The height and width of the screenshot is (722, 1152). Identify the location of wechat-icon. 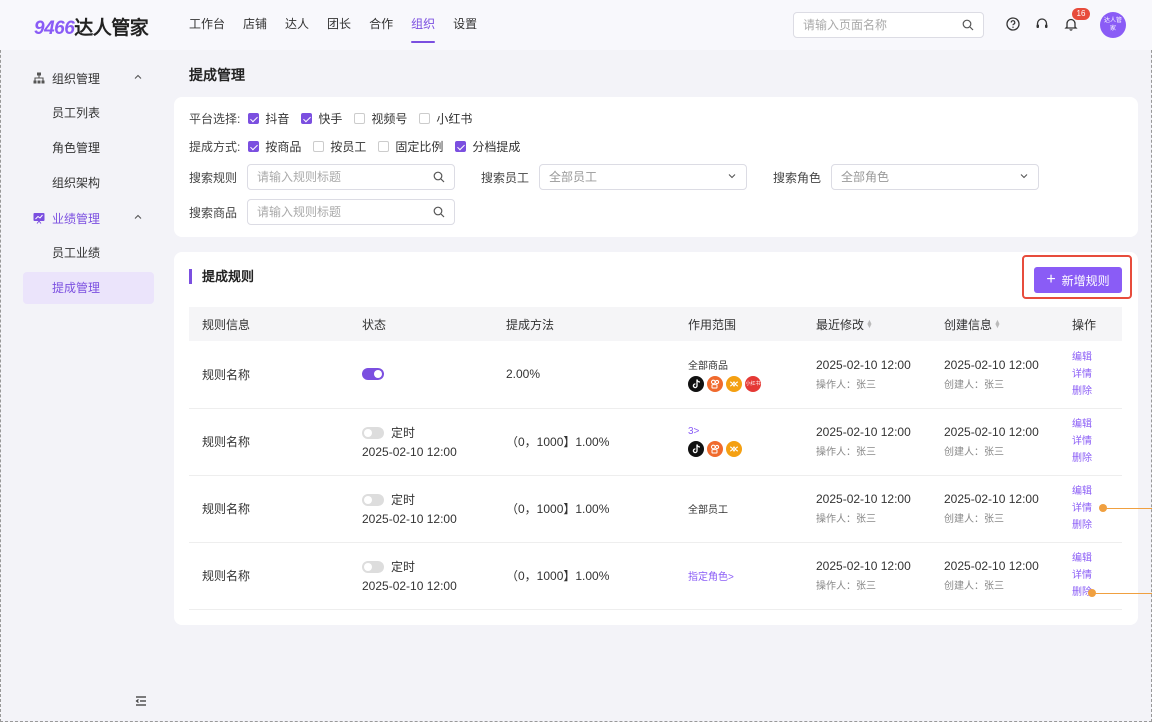
(734, 383).